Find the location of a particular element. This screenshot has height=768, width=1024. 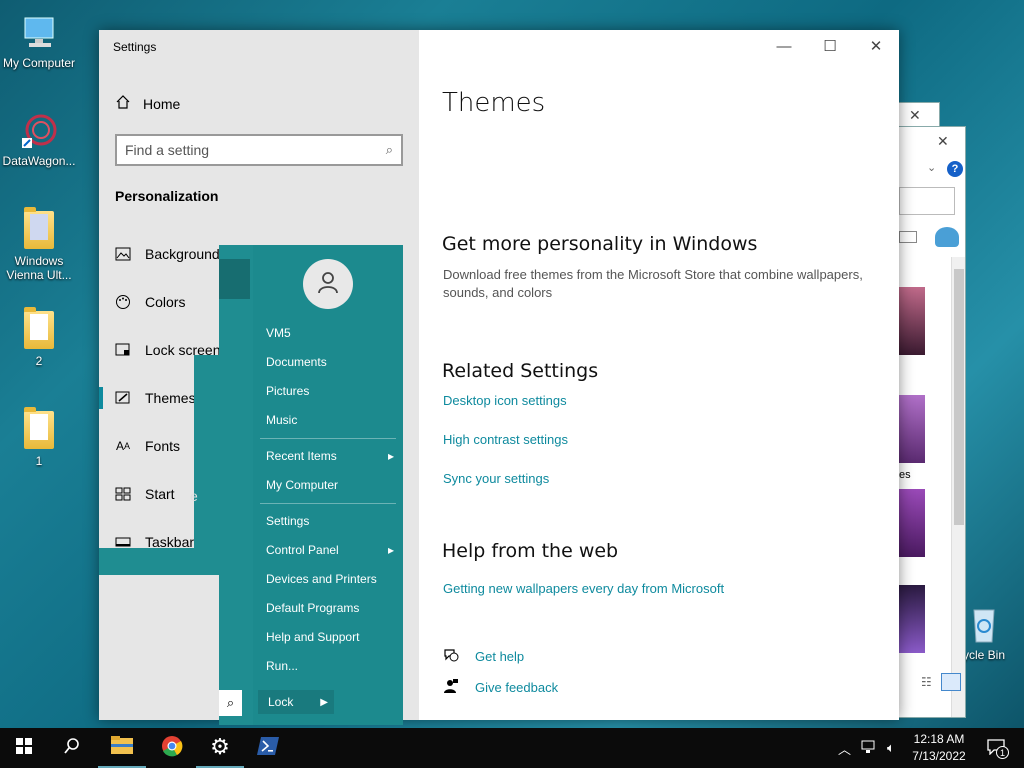

start-item-user: VM5 is located at coordinates (330, 333).